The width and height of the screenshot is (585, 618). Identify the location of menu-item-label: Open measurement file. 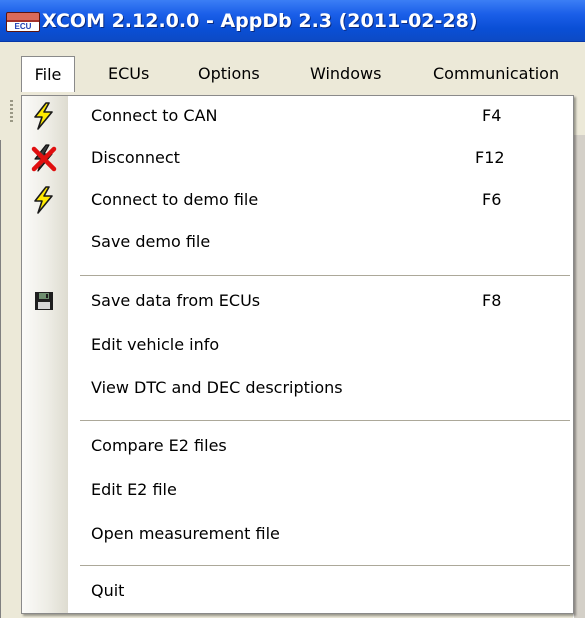
(185, 533).